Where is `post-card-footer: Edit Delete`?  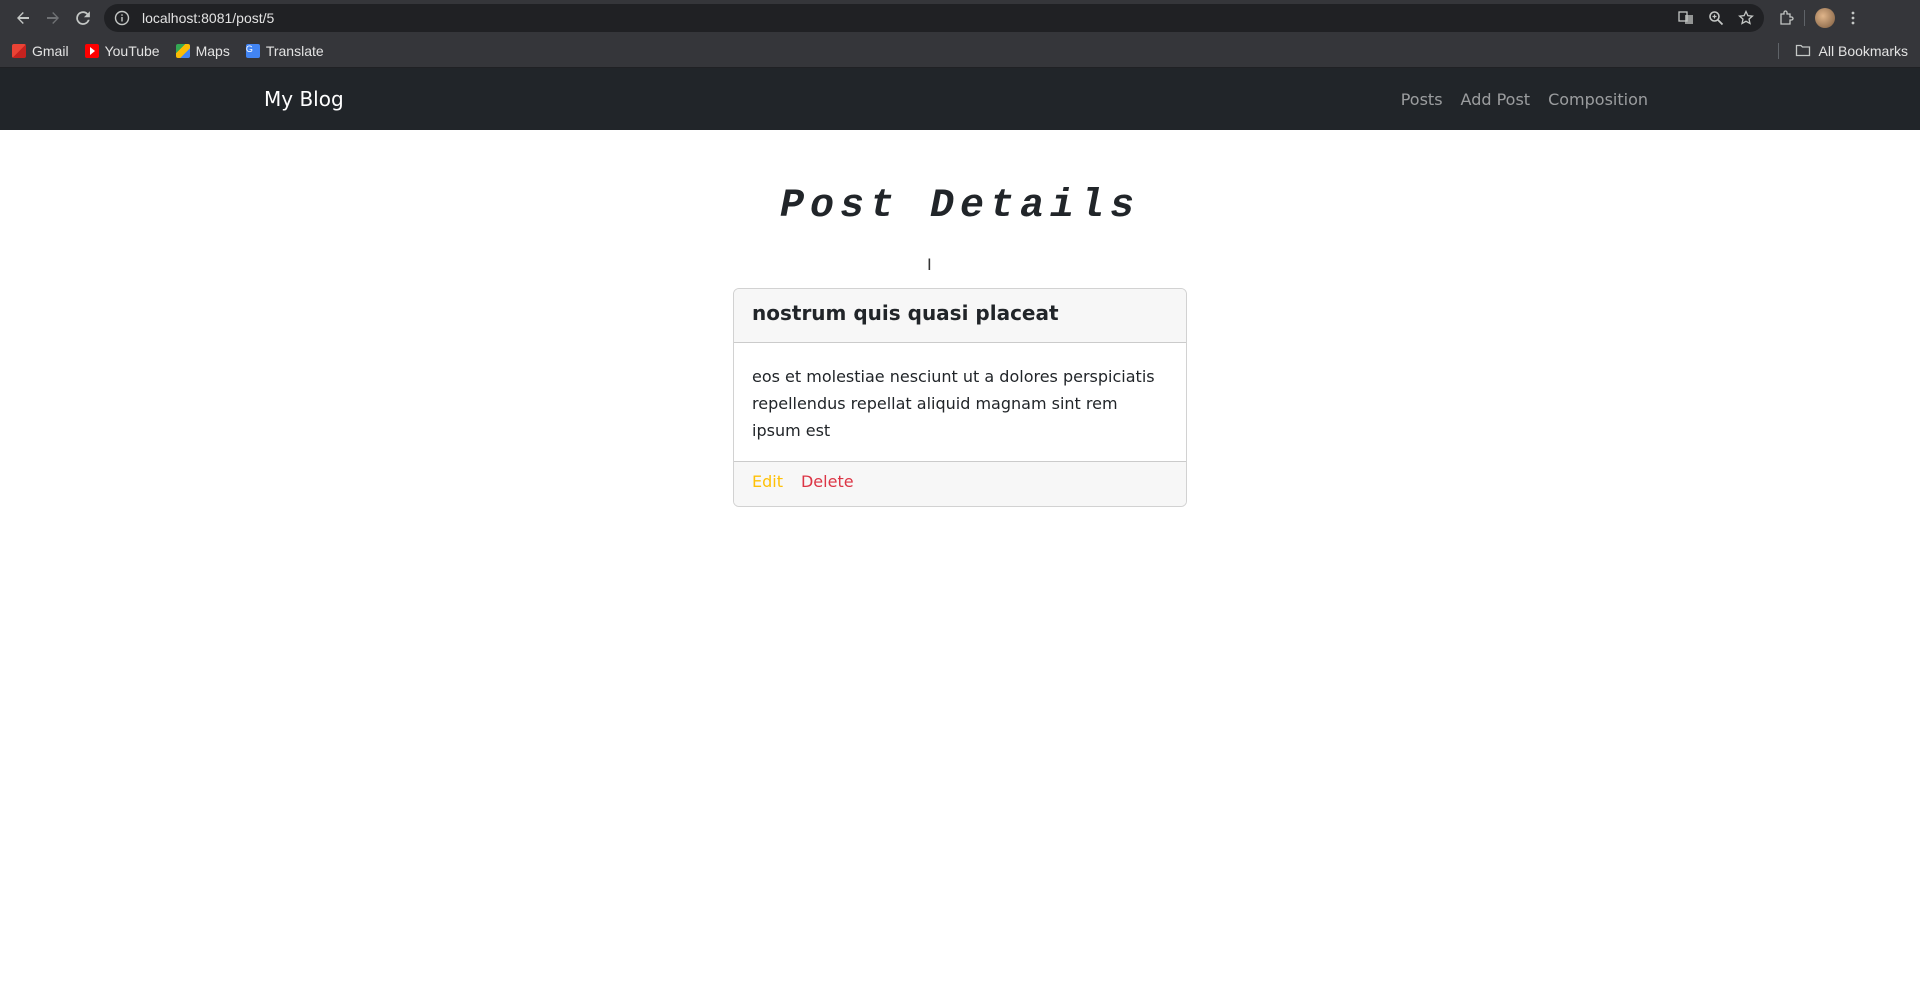 post-card-footer: Edit Delete is located at coordinates (960, 483).